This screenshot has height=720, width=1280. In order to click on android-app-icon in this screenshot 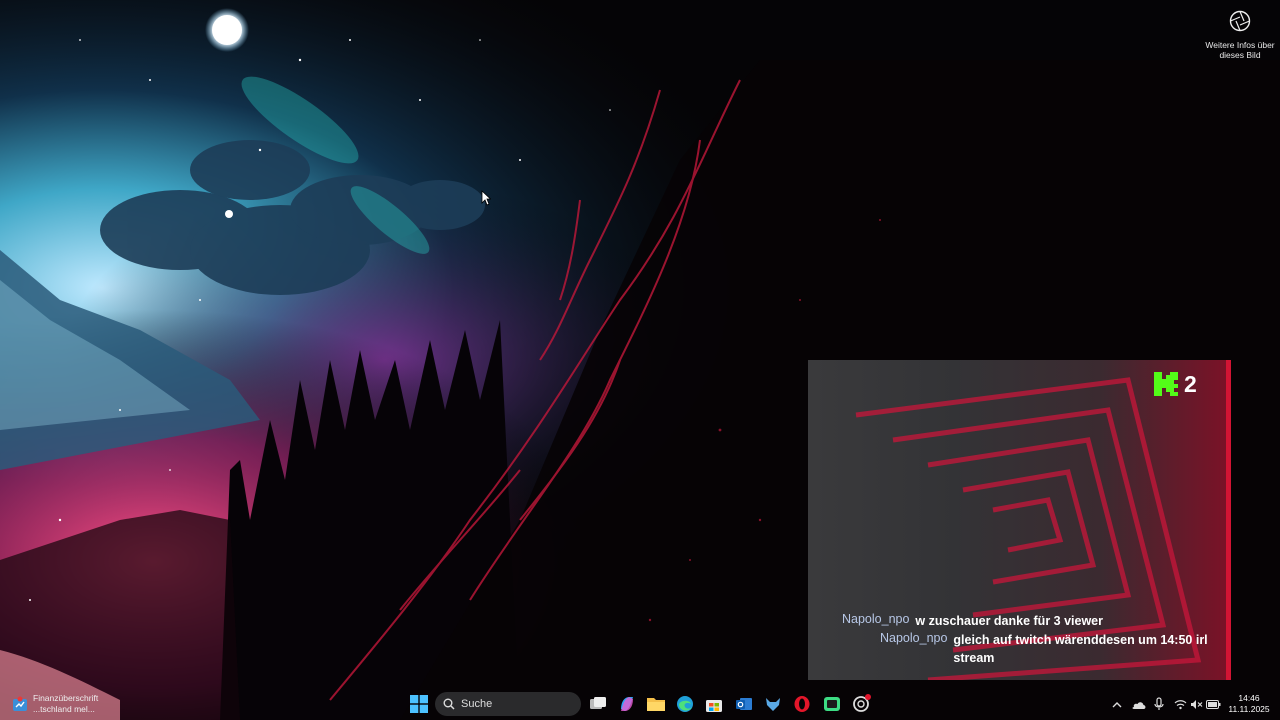, I will do `click(832, 704)`.